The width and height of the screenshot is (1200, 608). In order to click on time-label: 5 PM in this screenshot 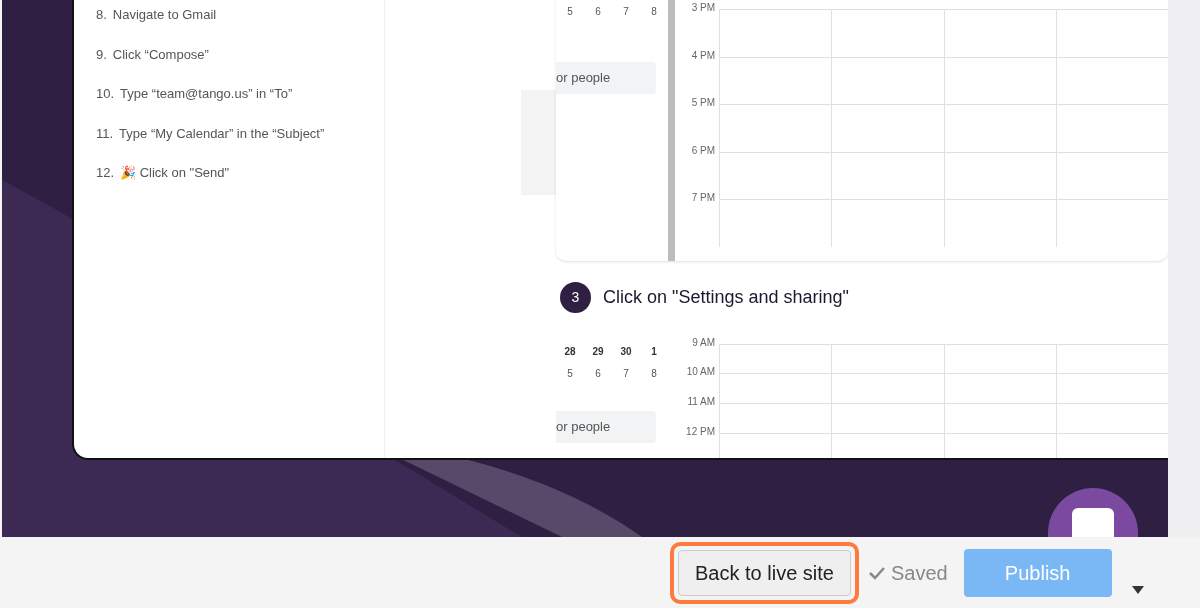, I will do `click(703, 103)`.